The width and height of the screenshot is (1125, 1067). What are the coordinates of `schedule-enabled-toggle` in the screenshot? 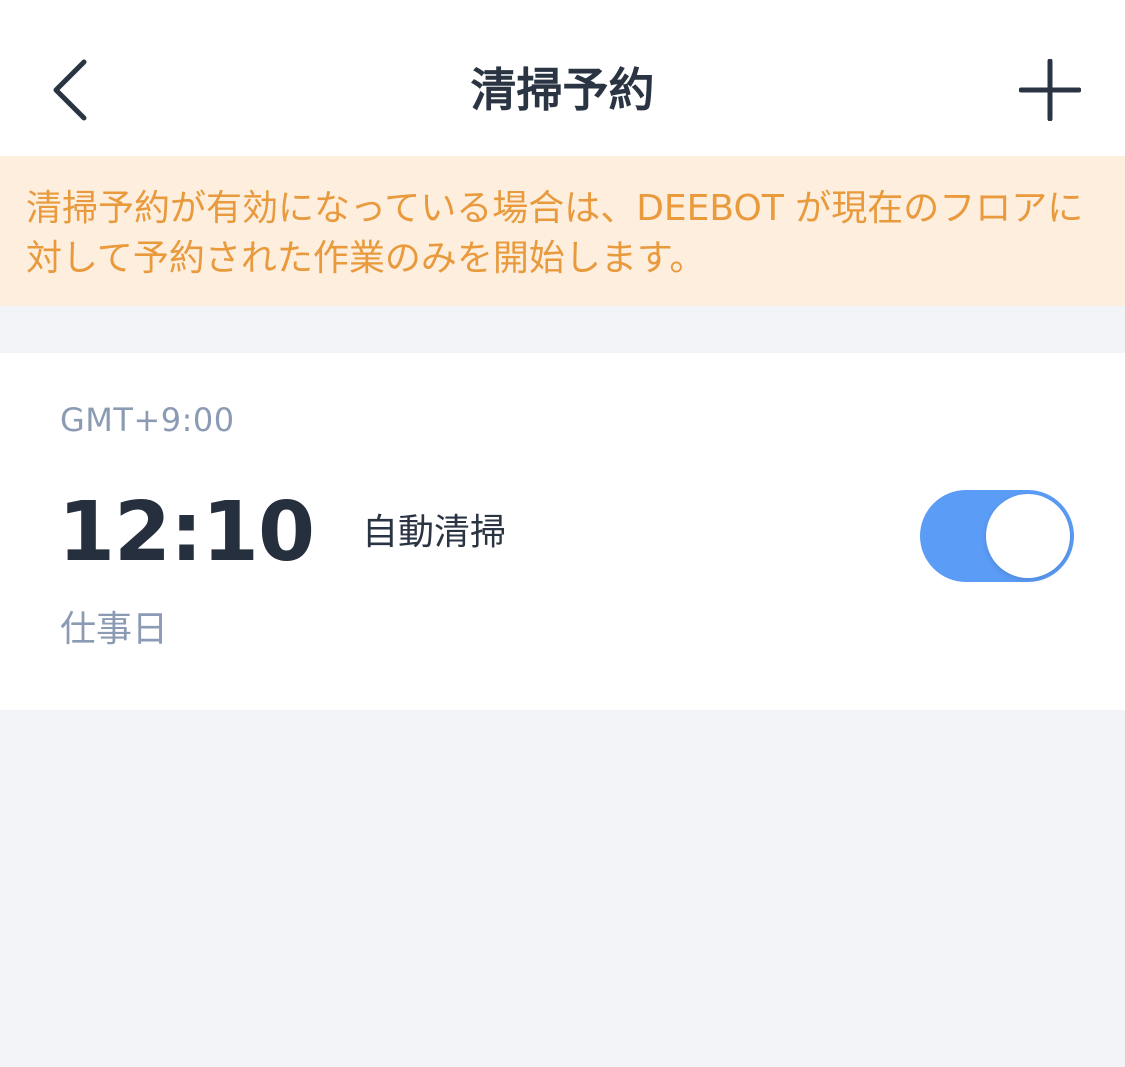 It's located at (997, 536).